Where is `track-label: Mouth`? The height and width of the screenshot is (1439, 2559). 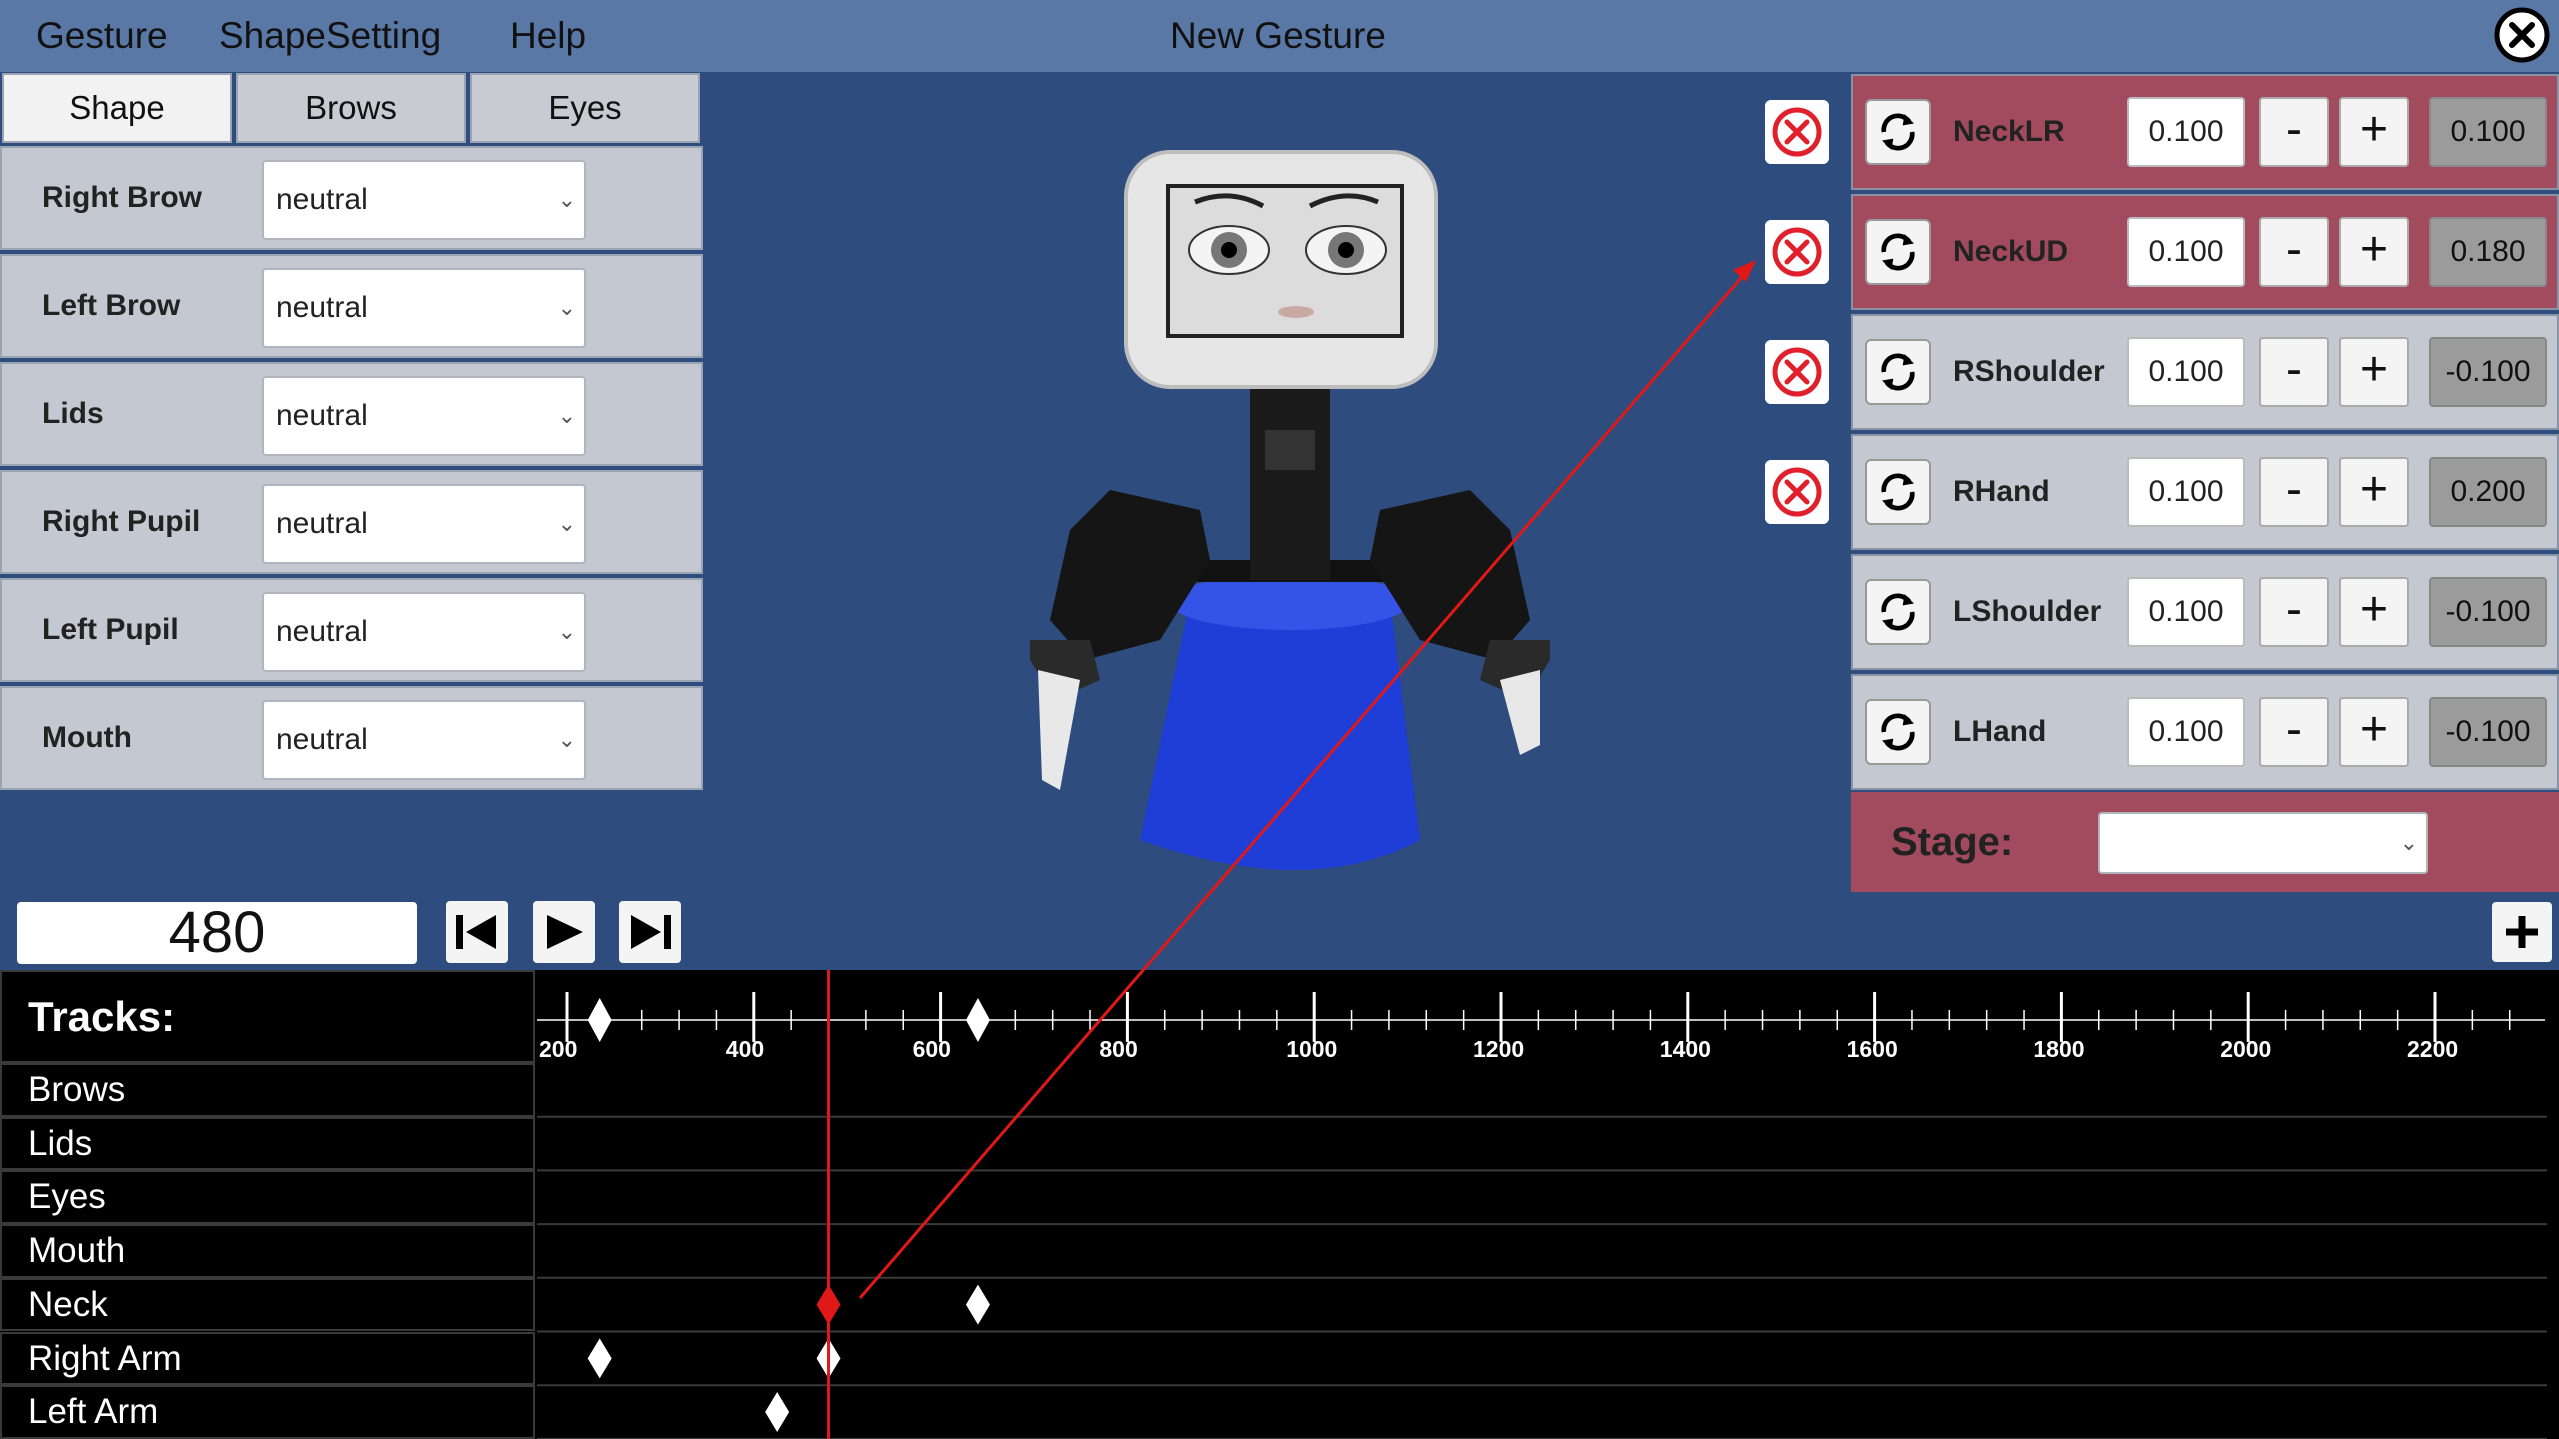
track-label: Mouth is located at coordinates (267, 1251).